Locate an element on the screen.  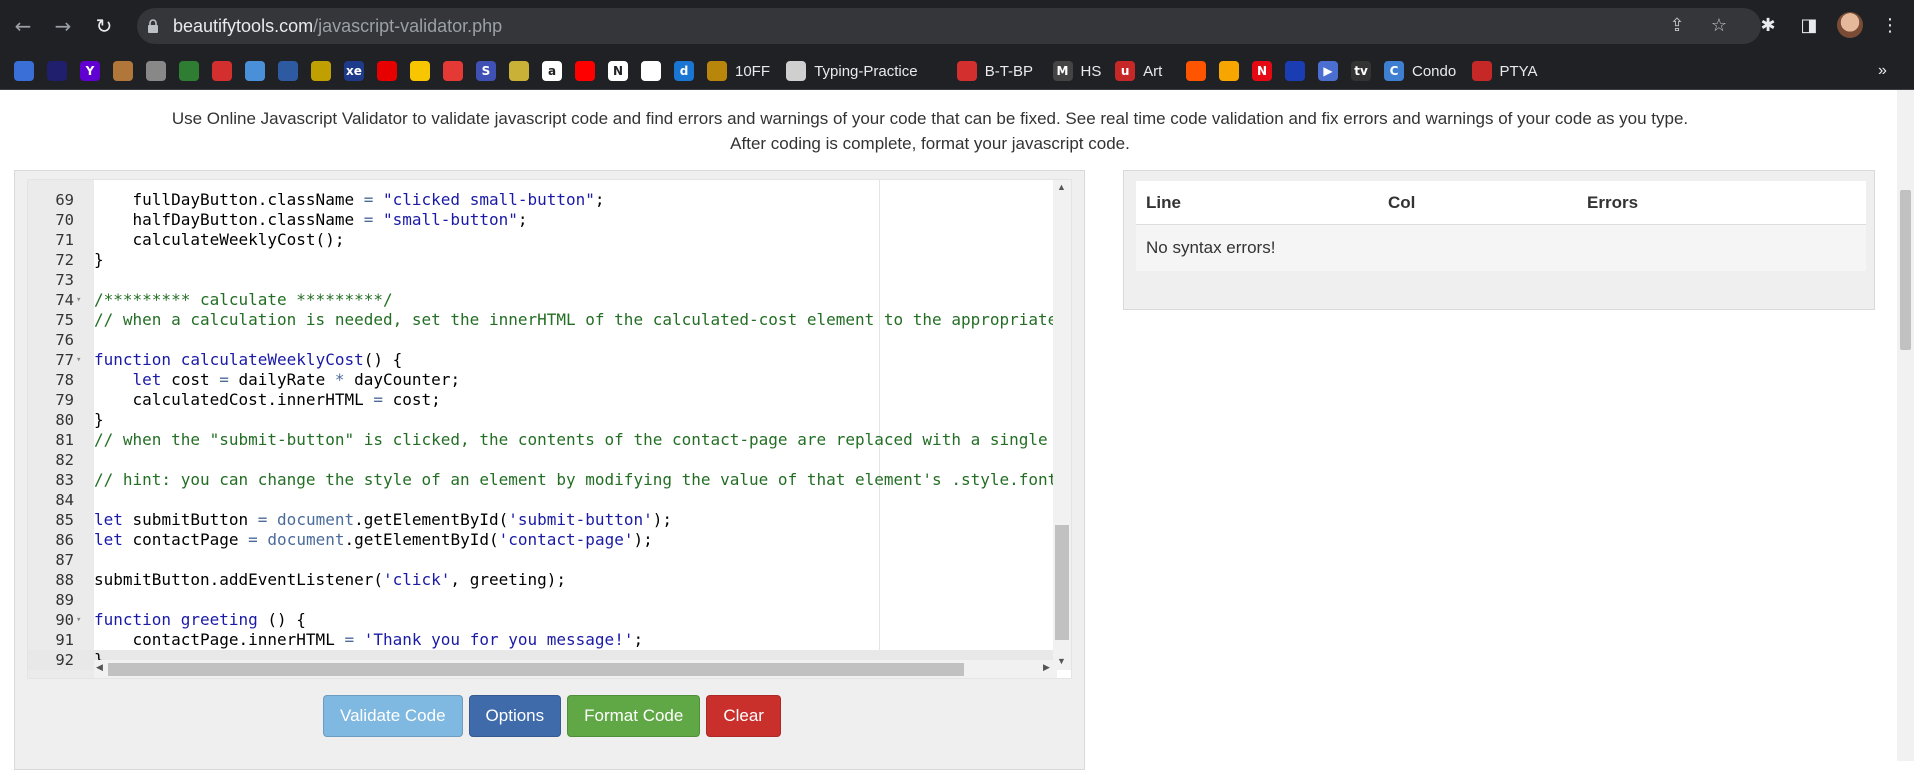
bookmark-d: d is located at coordinates (684, 71).